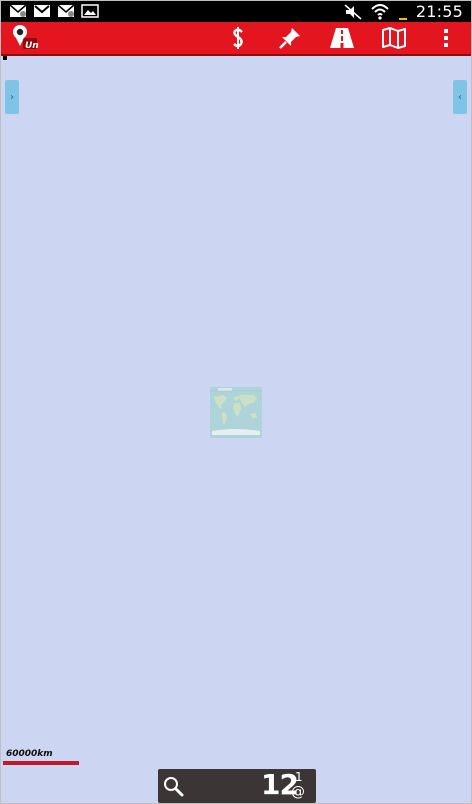 This screenshot has height=804, width=472. I want to click on overflow-menu-icon, so click(446, 38).